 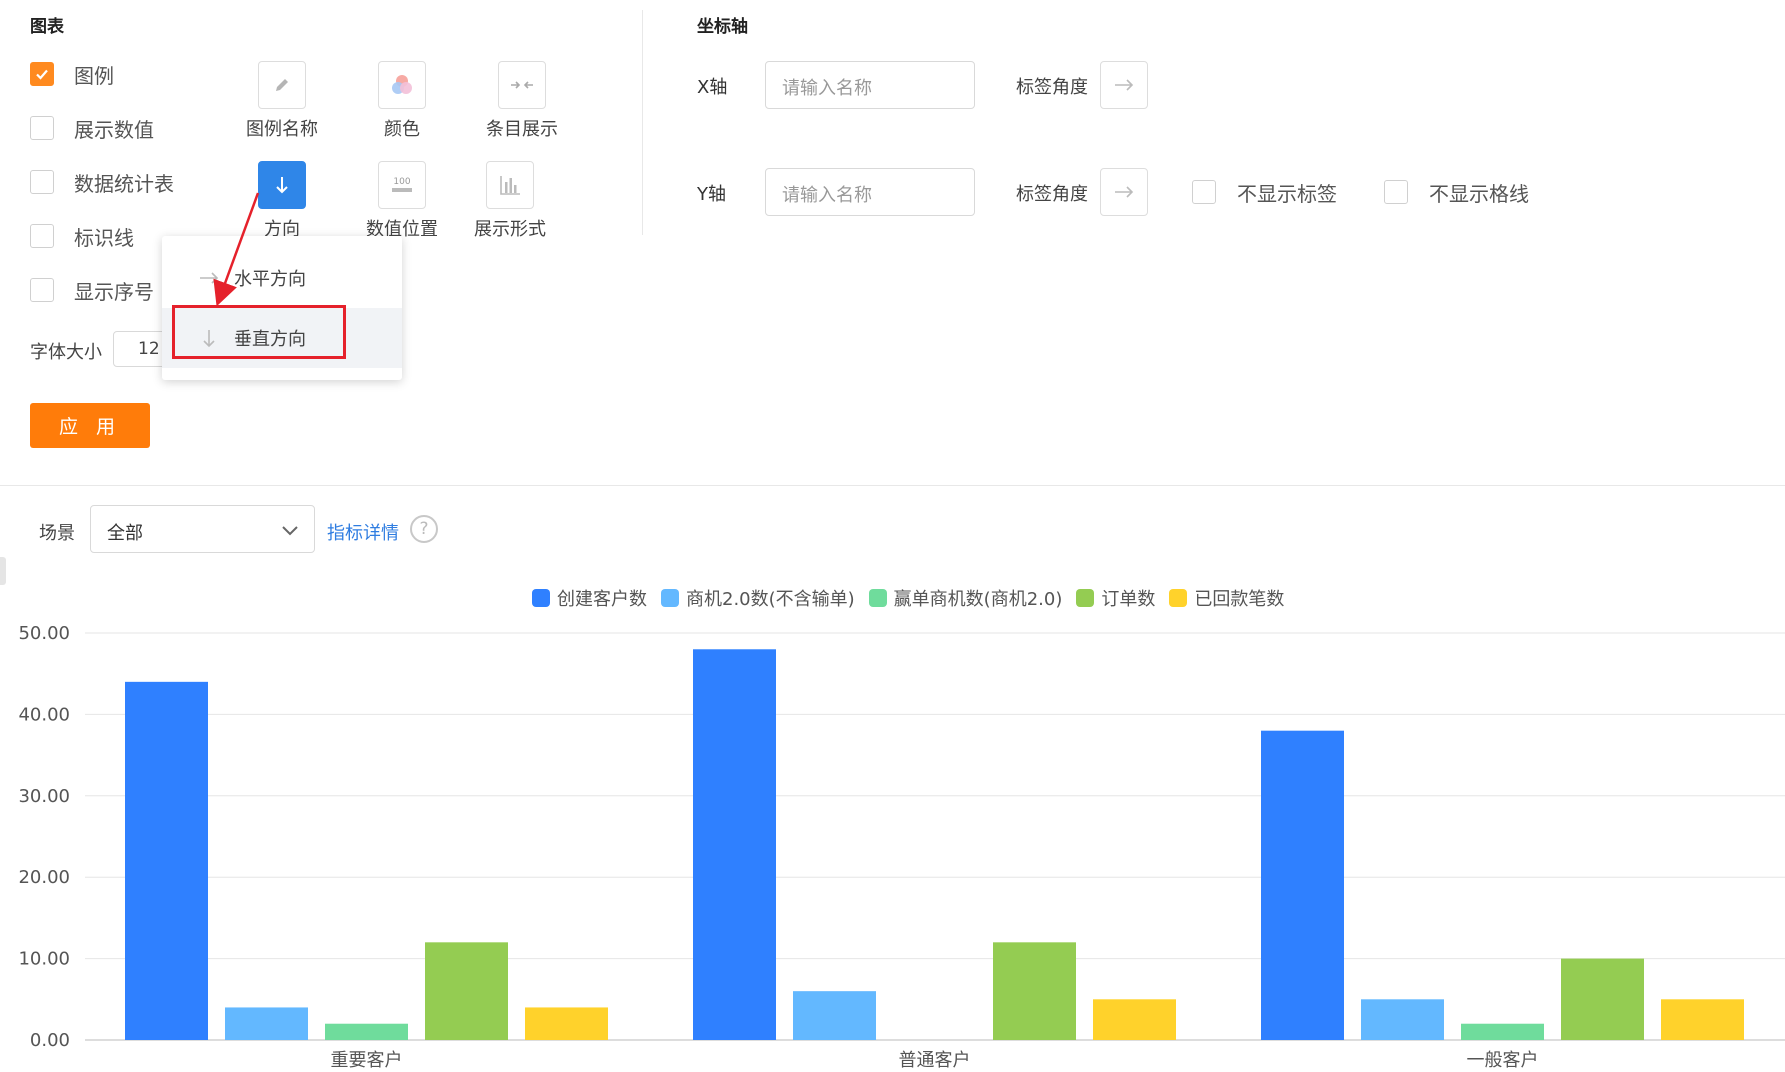 What do you see at coordinates (202, 529) in the screenshot?
I see `scene-select: 全部` at bounding box center [202, 529].